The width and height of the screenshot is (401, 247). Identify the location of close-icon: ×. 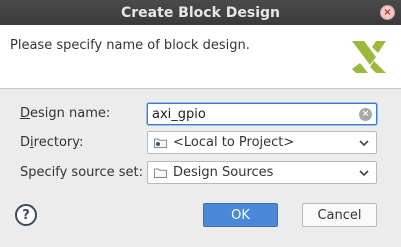
(387, 12).